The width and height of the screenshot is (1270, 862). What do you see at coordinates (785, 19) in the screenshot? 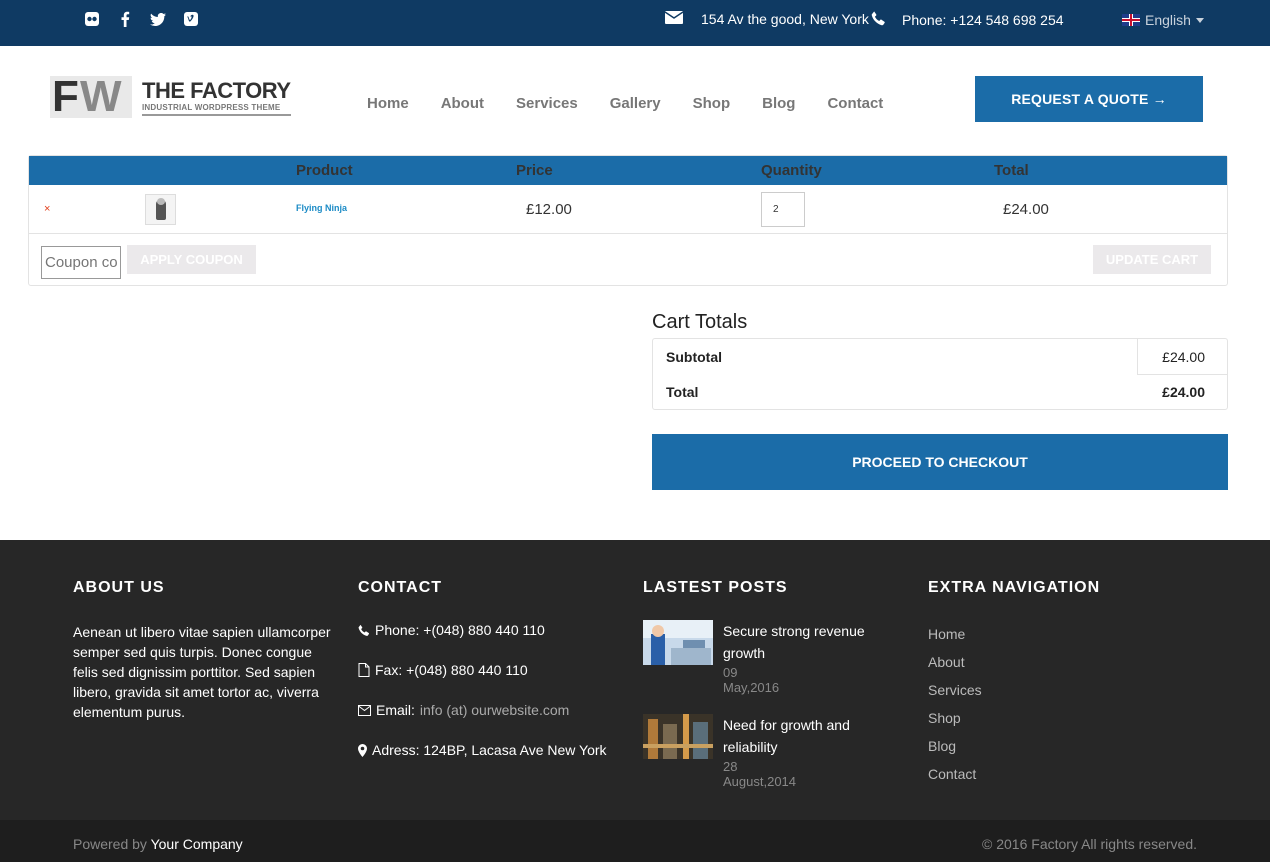
I see `address-text: 154 Av the good, New York` at bounding box center [785, 19].